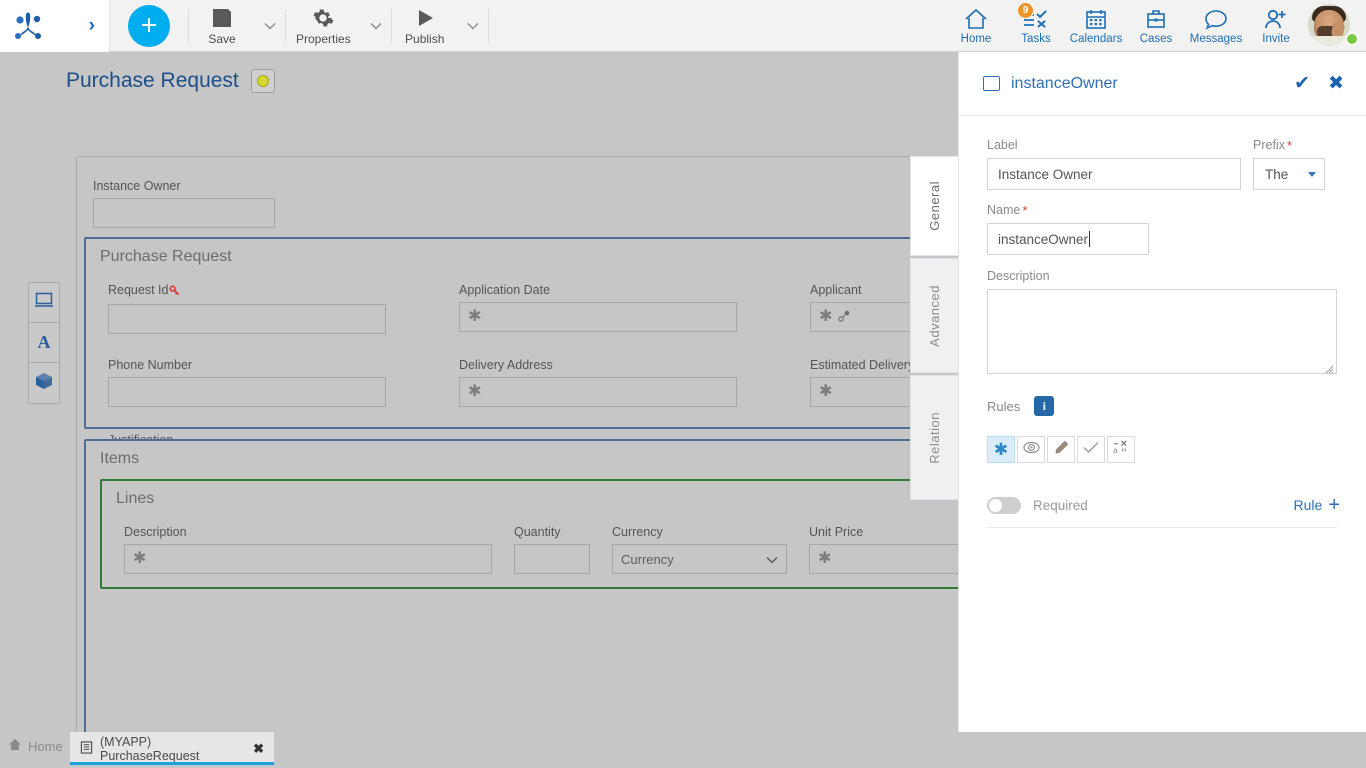 Image resolution: width=1366 pixels, height=768 pixels. Describe the element at coordinates (425, 39) in the screenshot. I see `publish-label: Publish` at that location.